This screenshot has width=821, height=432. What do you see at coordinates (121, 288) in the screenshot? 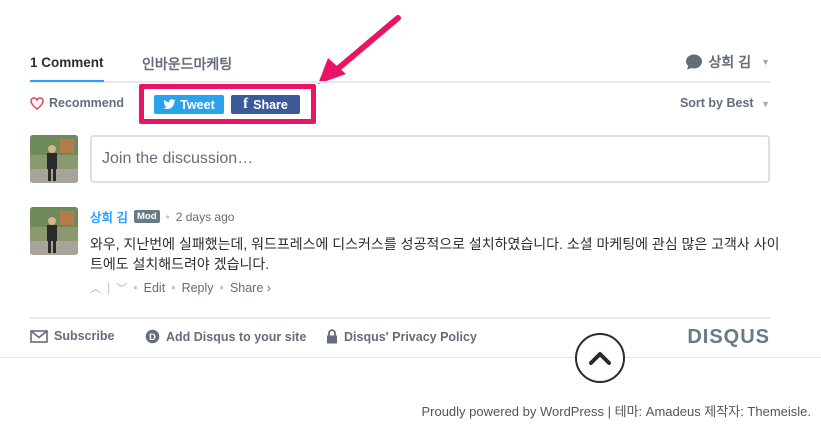
I see `downvote-icon: ﹀` at bounding box center [121, 288].